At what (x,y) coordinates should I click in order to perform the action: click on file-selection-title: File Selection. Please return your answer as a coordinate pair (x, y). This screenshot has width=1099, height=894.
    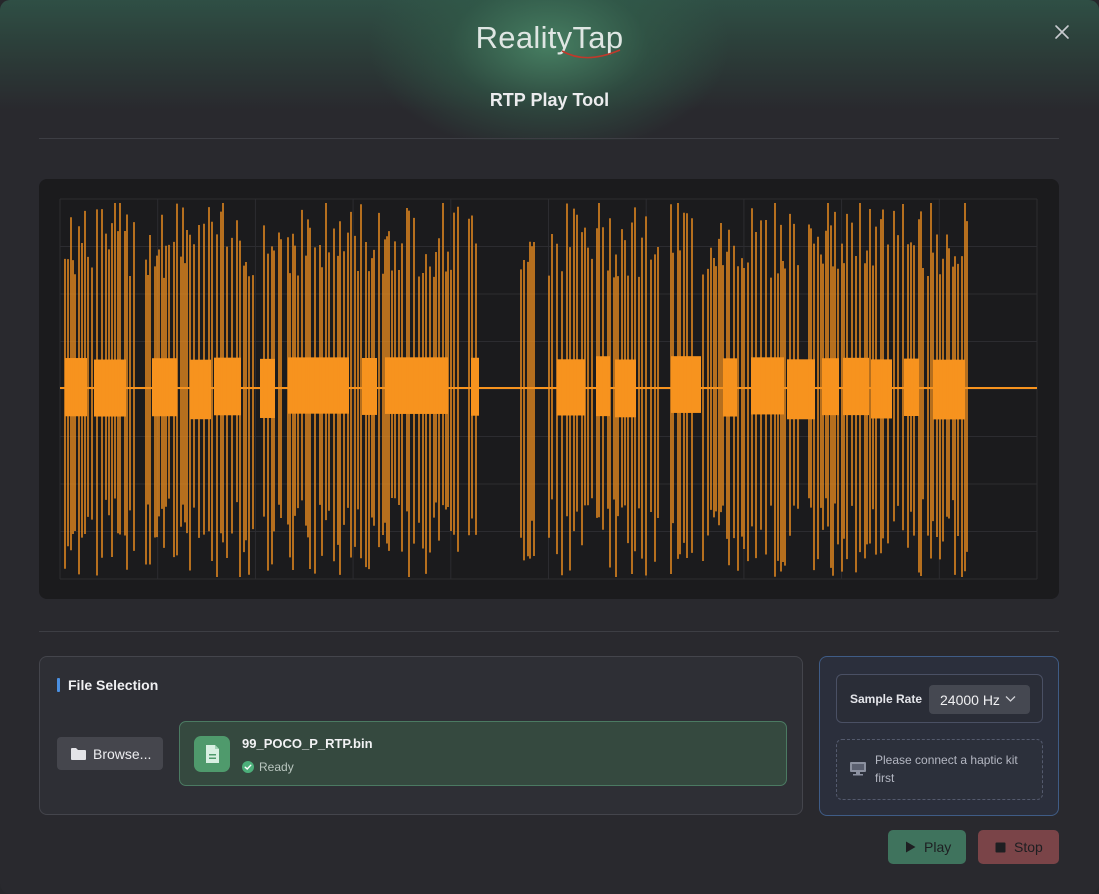
    Looking at the image, I should click on (113, 685).